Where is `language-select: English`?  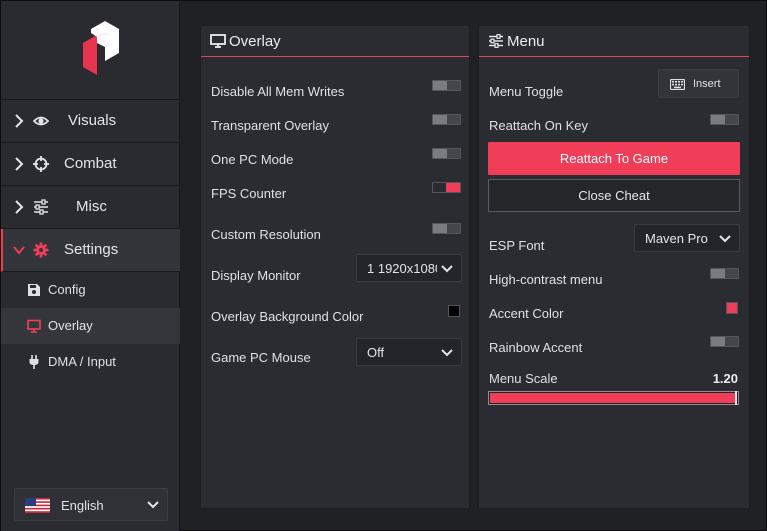
language-select: English is located at coordinates (91, 504).